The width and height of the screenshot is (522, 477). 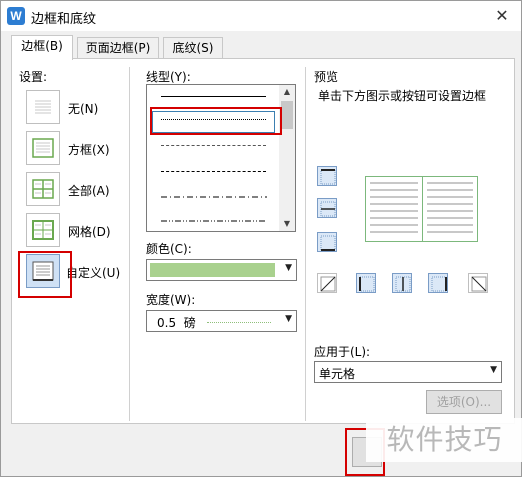 I want to click on watermark: 软件技巧, so click(x=444, y=440).